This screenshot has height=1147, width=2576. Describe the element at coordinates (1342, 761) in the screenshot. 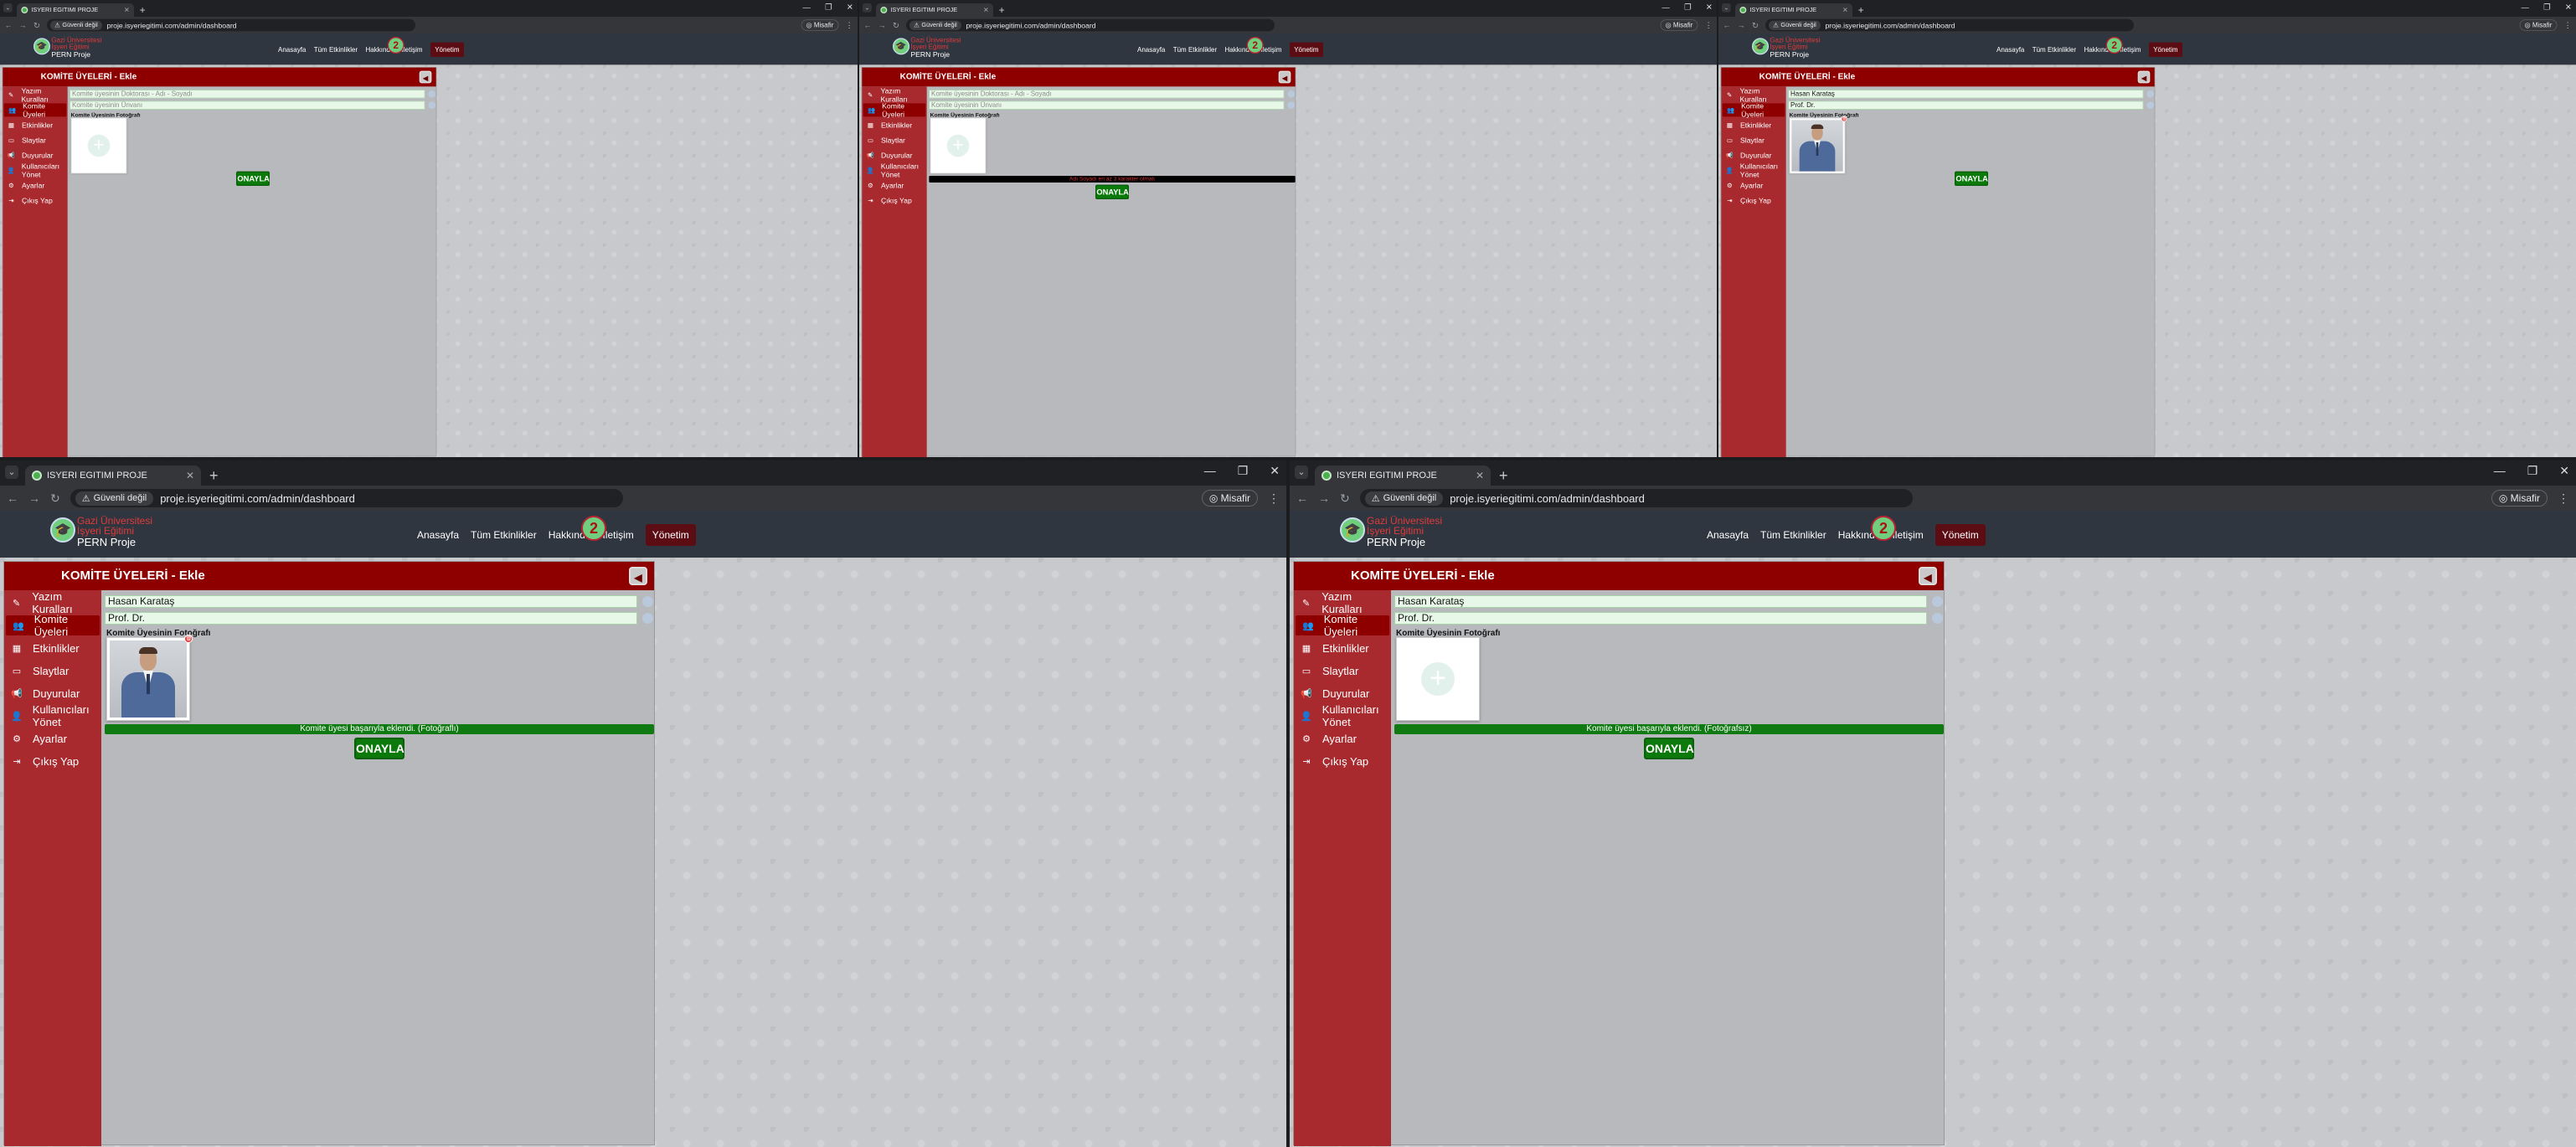

I see `sidebar-item-7: ⇥ Çıkış Yap` at that location.